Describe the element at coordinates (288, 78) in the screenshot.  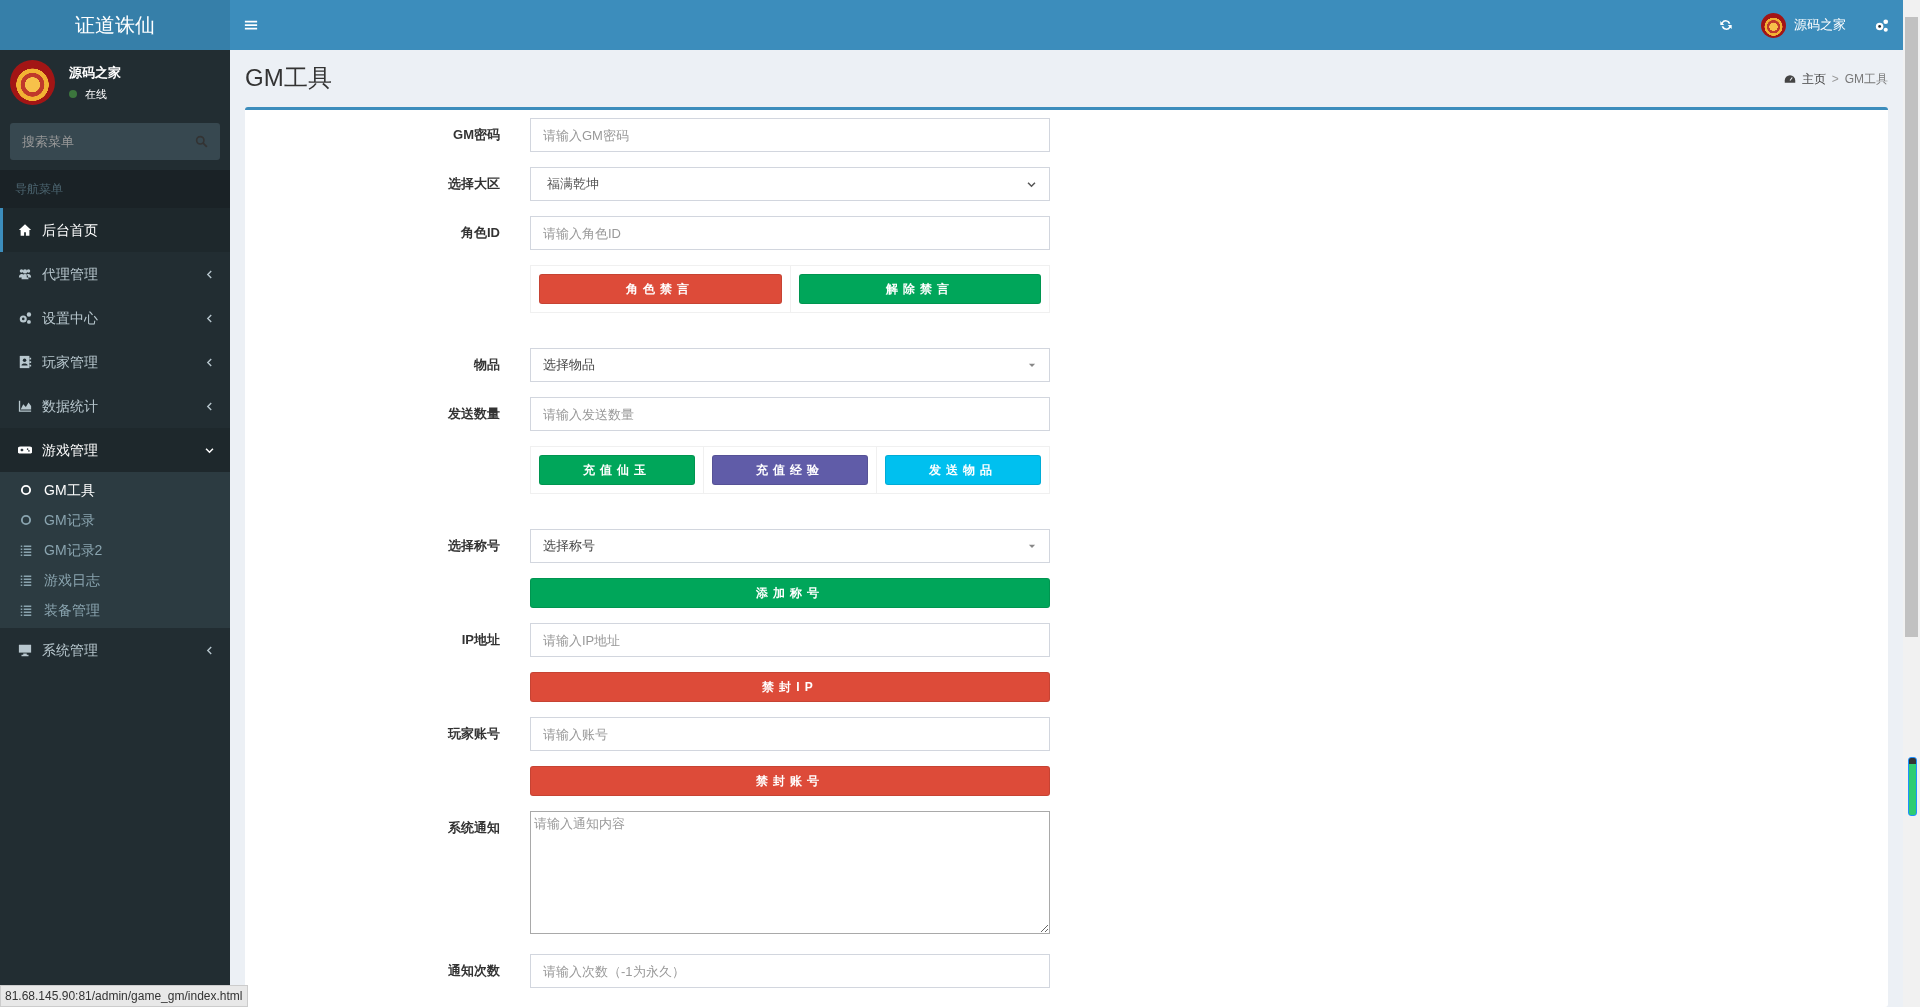
I see `page-title: GM工具` at that location.